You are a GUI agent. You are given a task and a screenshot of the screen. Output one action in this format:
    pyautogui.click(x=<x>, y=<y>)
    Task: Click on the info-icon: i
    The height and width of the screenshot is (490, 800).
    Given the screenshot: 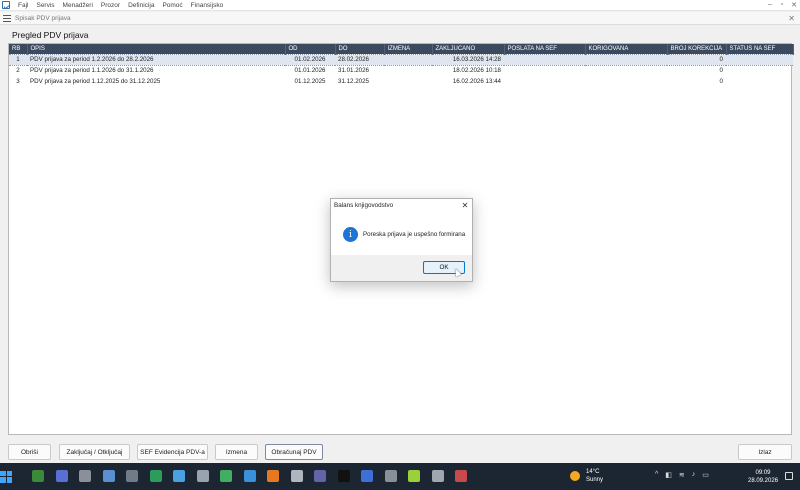 What is the action you would take?
    pyautogui.click(x=350, y=234)
    